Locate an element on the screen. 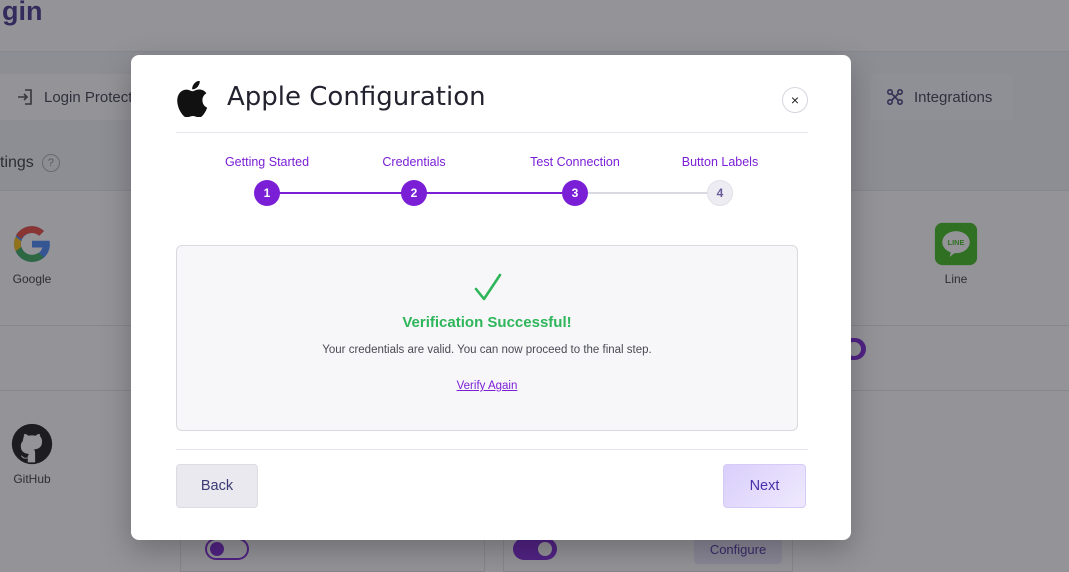 The image size is (1069, 572). verify-again-link: Verify Again is located at coordinates (487, 386).